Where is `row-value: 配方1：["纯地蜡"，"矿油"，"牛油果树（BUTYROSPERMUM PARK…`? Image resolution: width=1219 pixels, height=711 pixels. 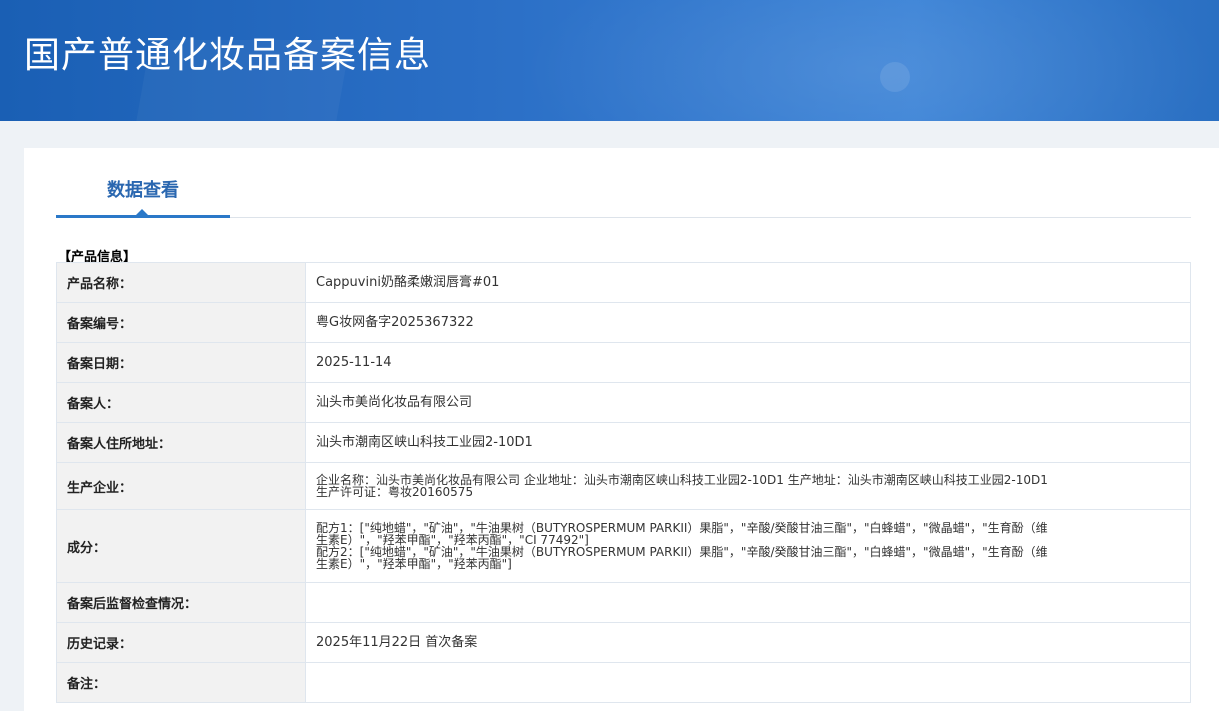
row-value: 配方1：["纯地蜡"，"矿油"，"牛油果树（BUTYROSPERMUM PARK… is located at coordinates (748, 546).